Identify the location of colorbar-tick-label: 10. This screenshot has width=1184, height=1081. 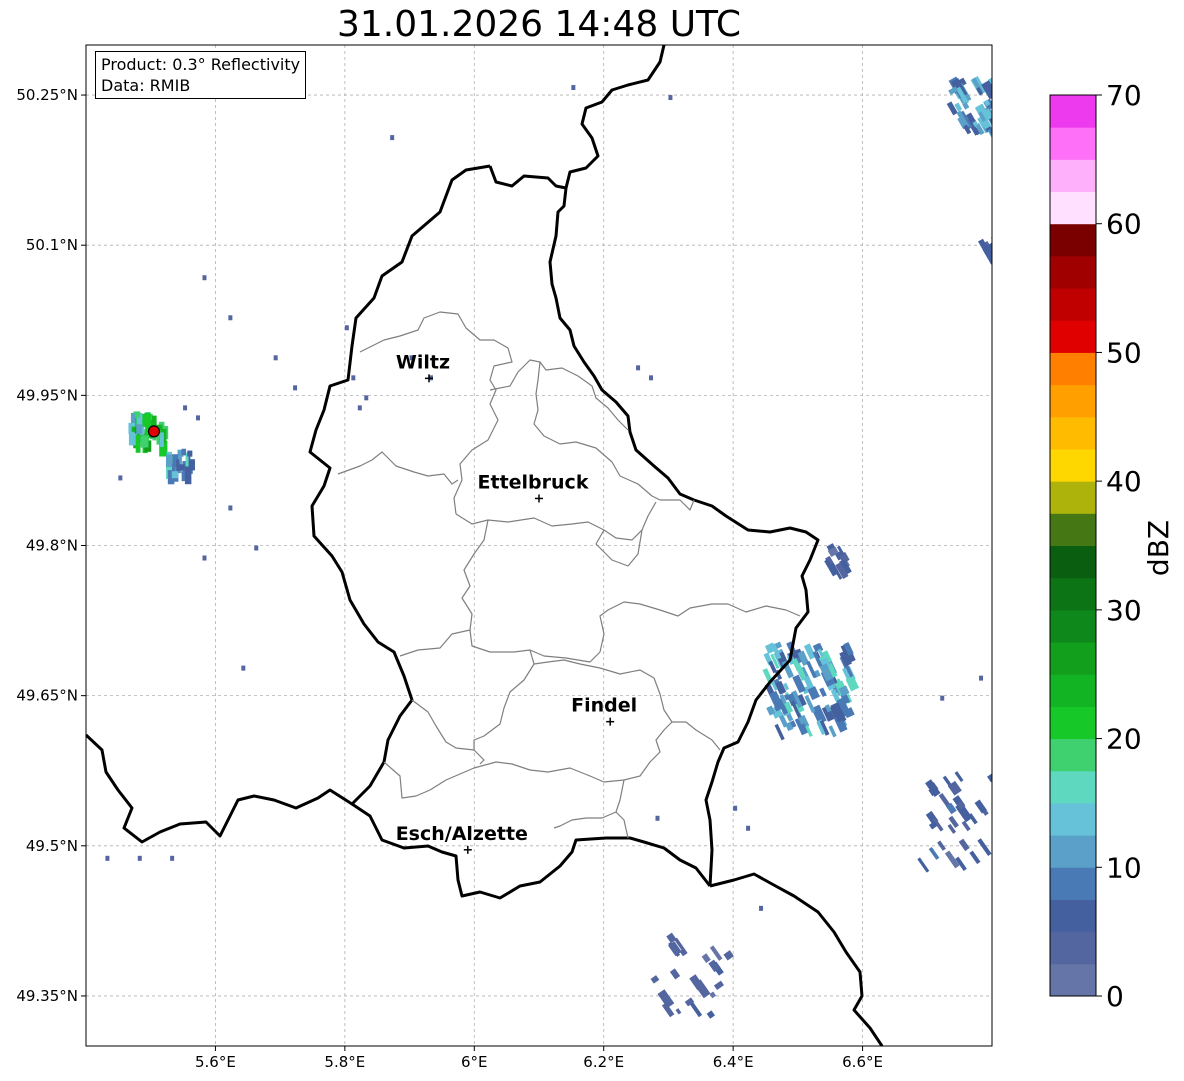
(1124, 867).